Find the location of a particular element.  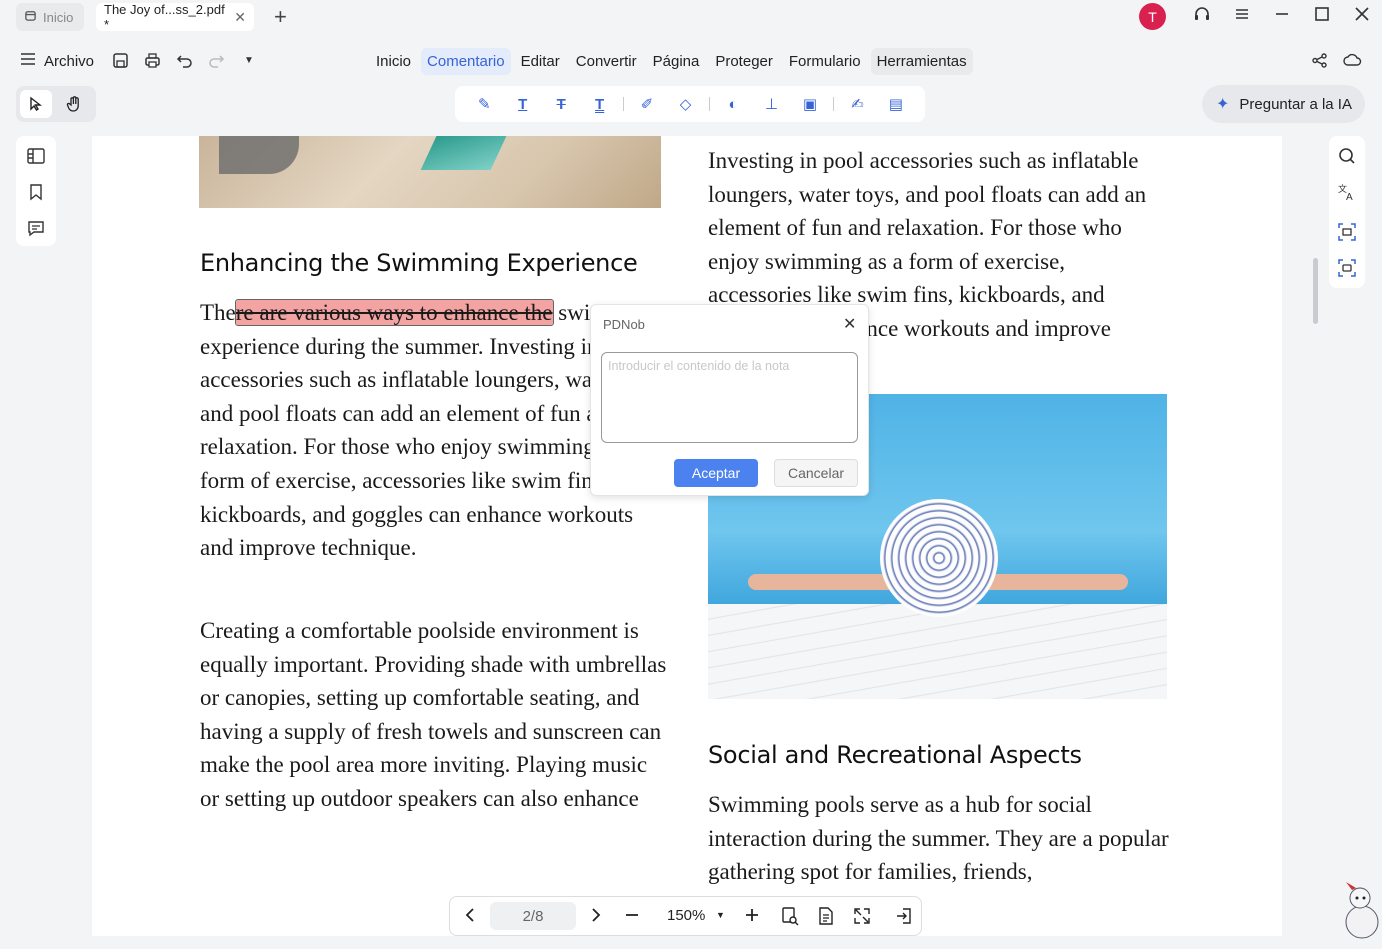

menu-proteger: Proteger is located at coordinates (744, 61).